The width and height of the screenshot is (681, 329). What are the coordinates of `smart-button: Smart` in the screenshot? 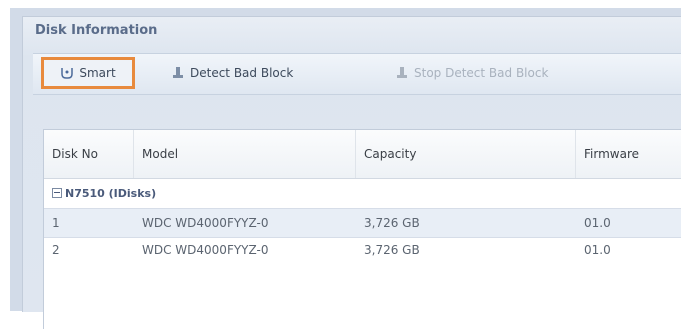 It's located at (88, 73).